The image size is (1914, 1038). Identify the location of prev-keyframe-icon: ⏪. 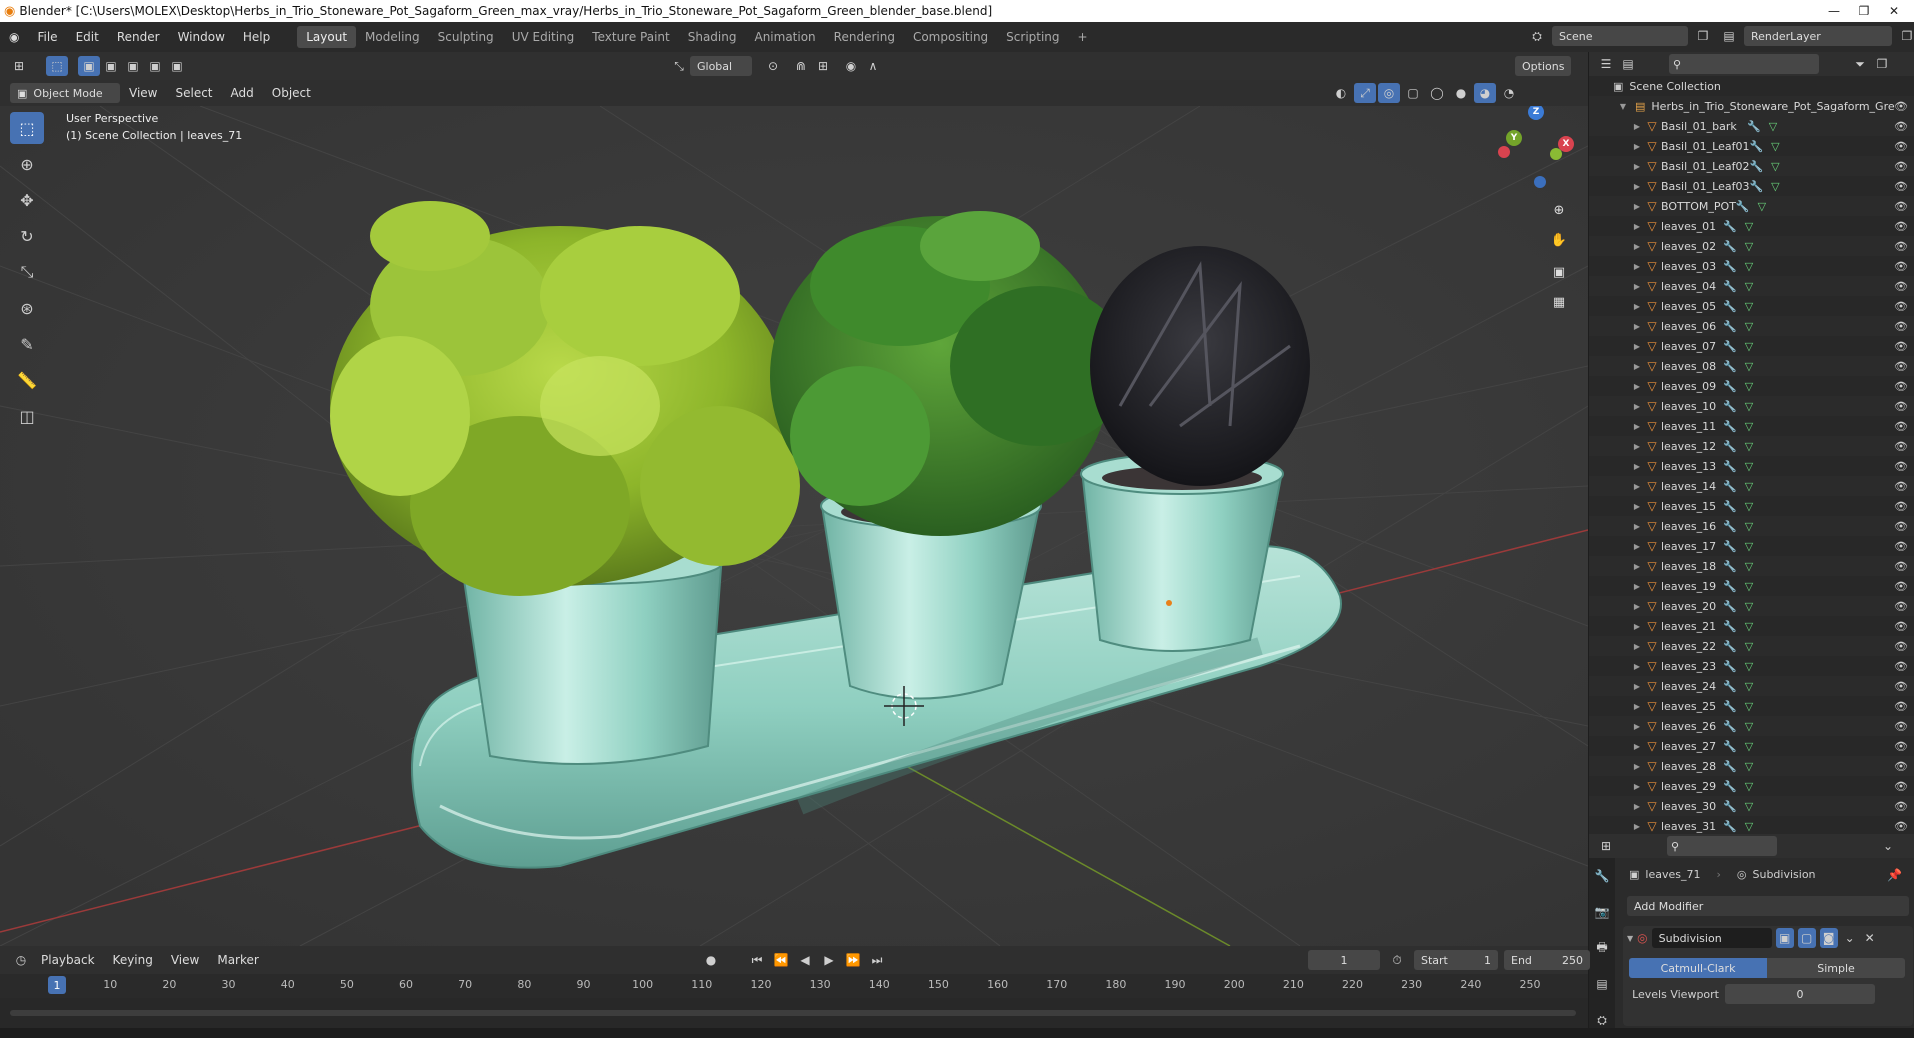
(781, 960).